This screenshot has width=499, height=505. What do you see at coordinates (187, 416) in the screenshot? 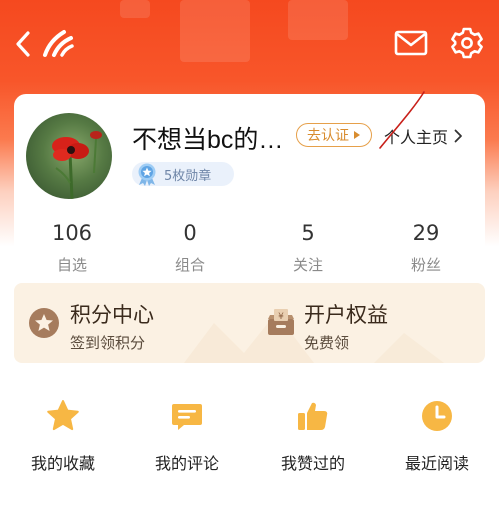
I see `comment-icon` at bounding box center [187, 416].